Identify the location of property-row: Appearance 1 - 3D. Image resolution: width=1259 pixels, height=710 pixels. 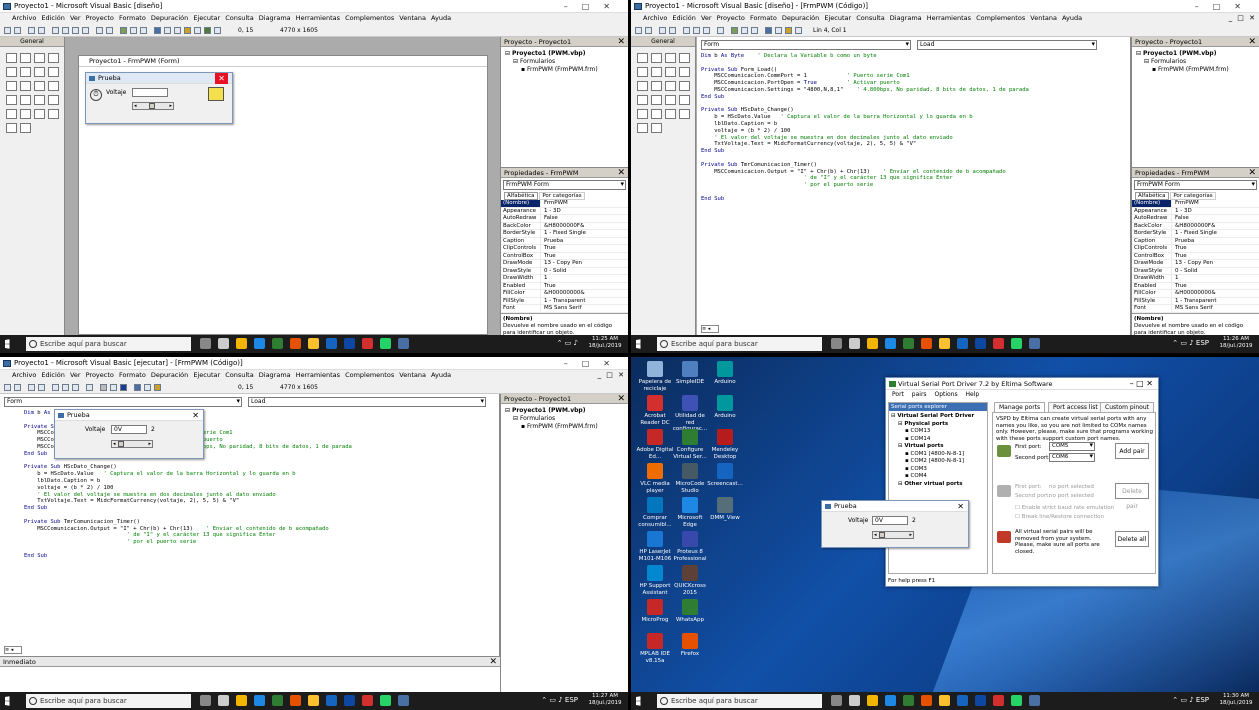
(1195, 211).